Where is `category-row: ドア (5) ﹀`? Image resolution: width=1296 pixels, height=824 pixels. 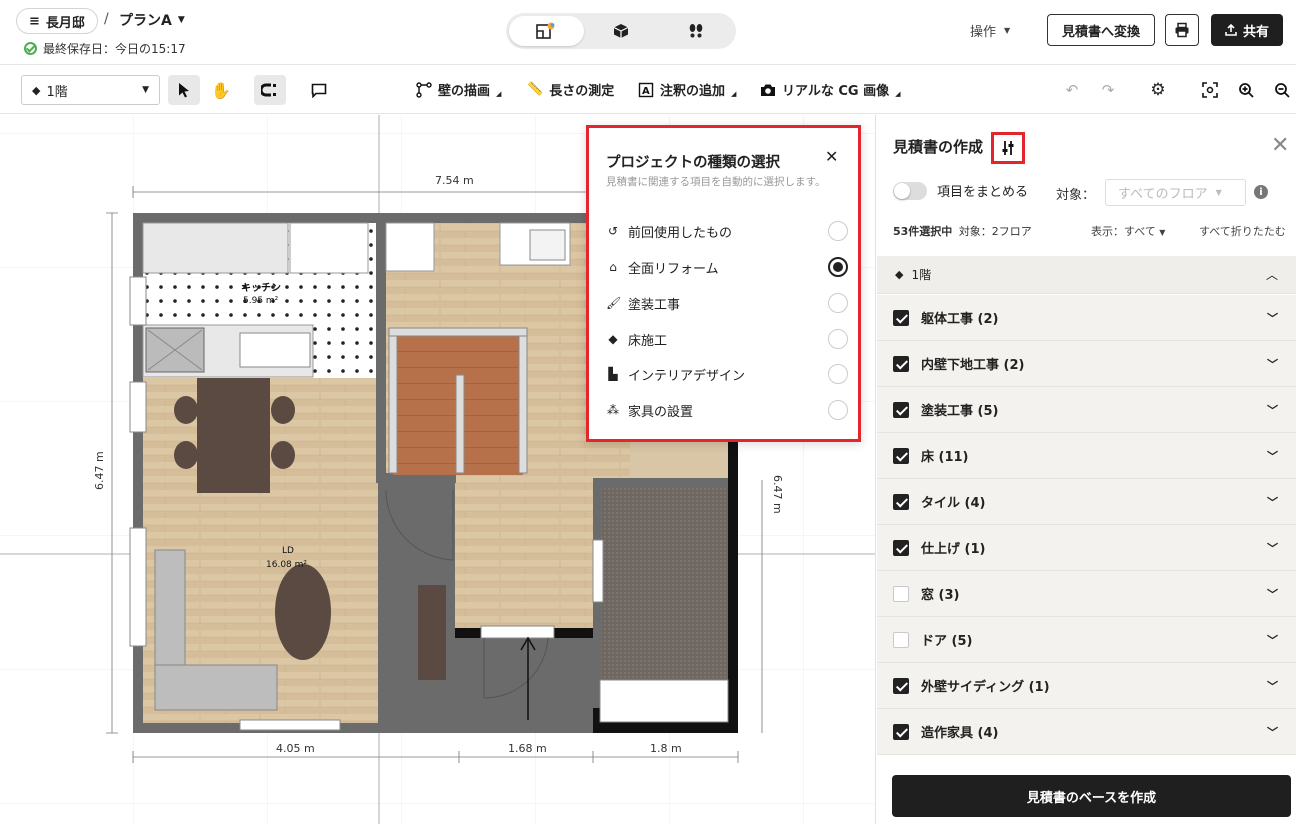
category-row: ドア (5) ﹀ is located at coordinates (1086, 640).